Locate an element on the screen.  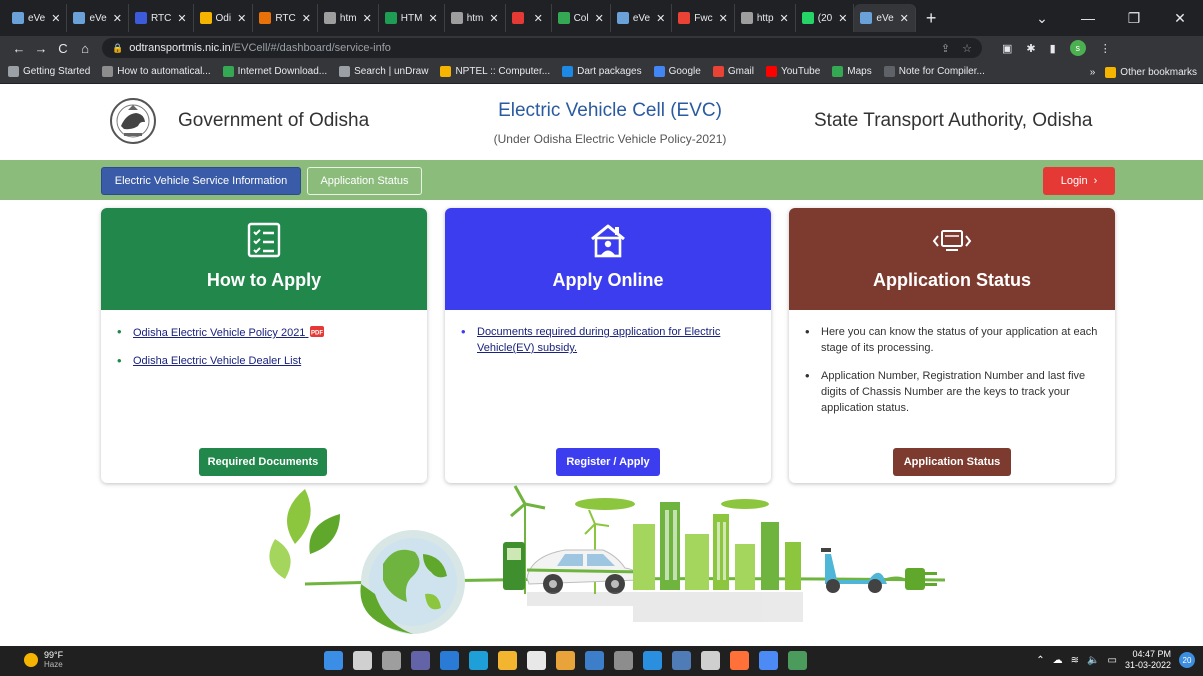
bookmarks-overflow-button: » is located at coordinates (1093, 72).